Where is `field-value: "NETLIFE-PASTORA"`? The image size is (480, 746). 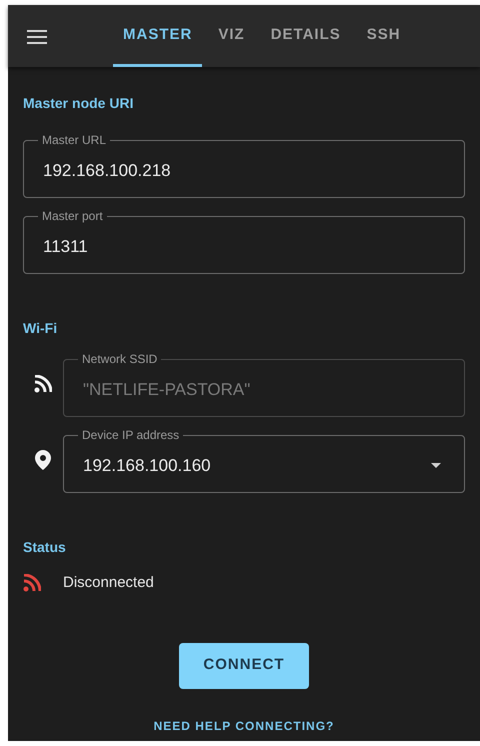
field-value: "NETLIFE-PASTORA" is located at coordinates (166, 389).